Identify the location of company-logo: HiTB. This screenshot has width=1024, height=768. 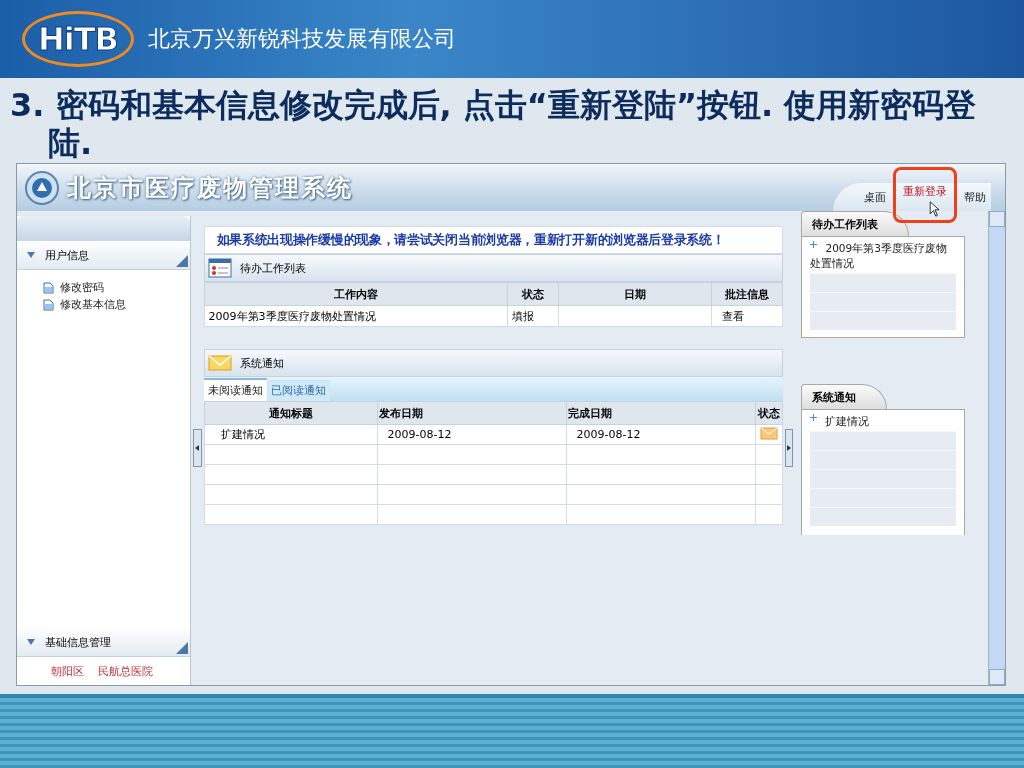
(78, 39).